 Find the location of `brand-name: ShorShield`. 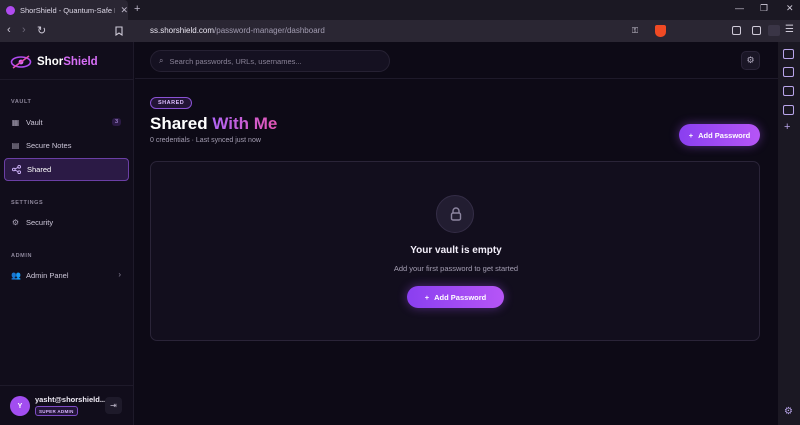

brand-name: ShorShield is located at coordinates (67, 62).